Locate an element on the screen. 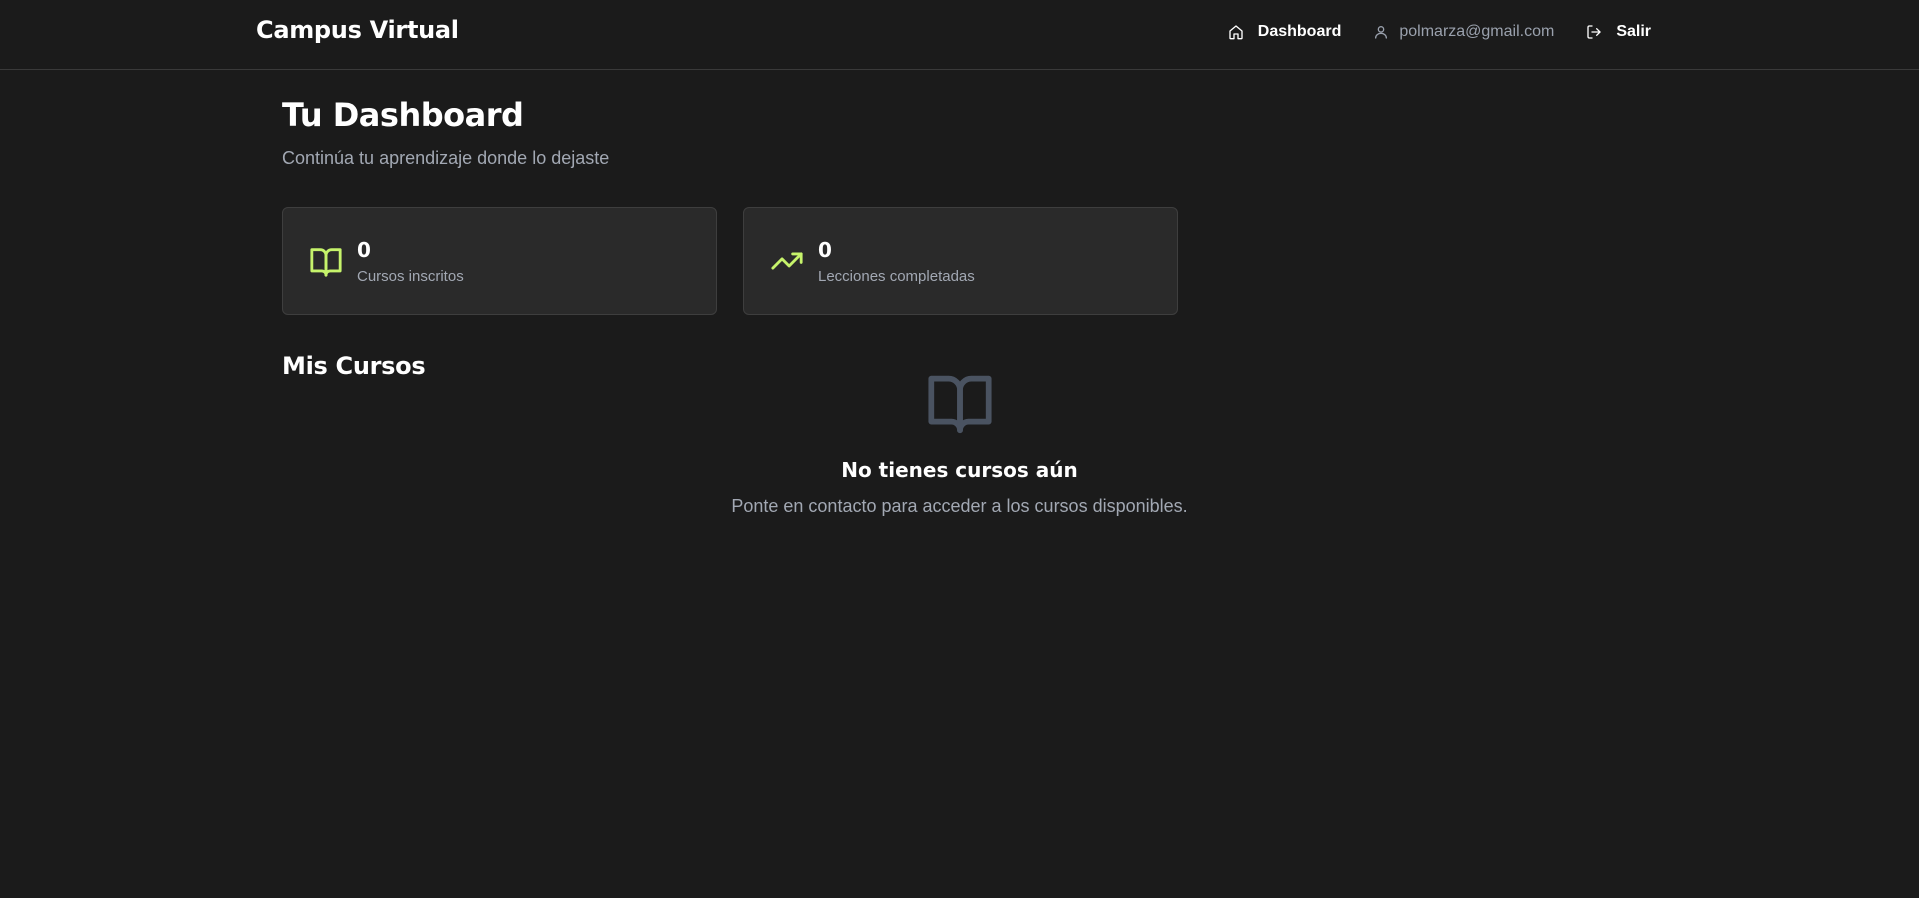 This screenshot has width=1919, height=898. stat-label: Cursos inscritos is located at coordinates (410, 276).